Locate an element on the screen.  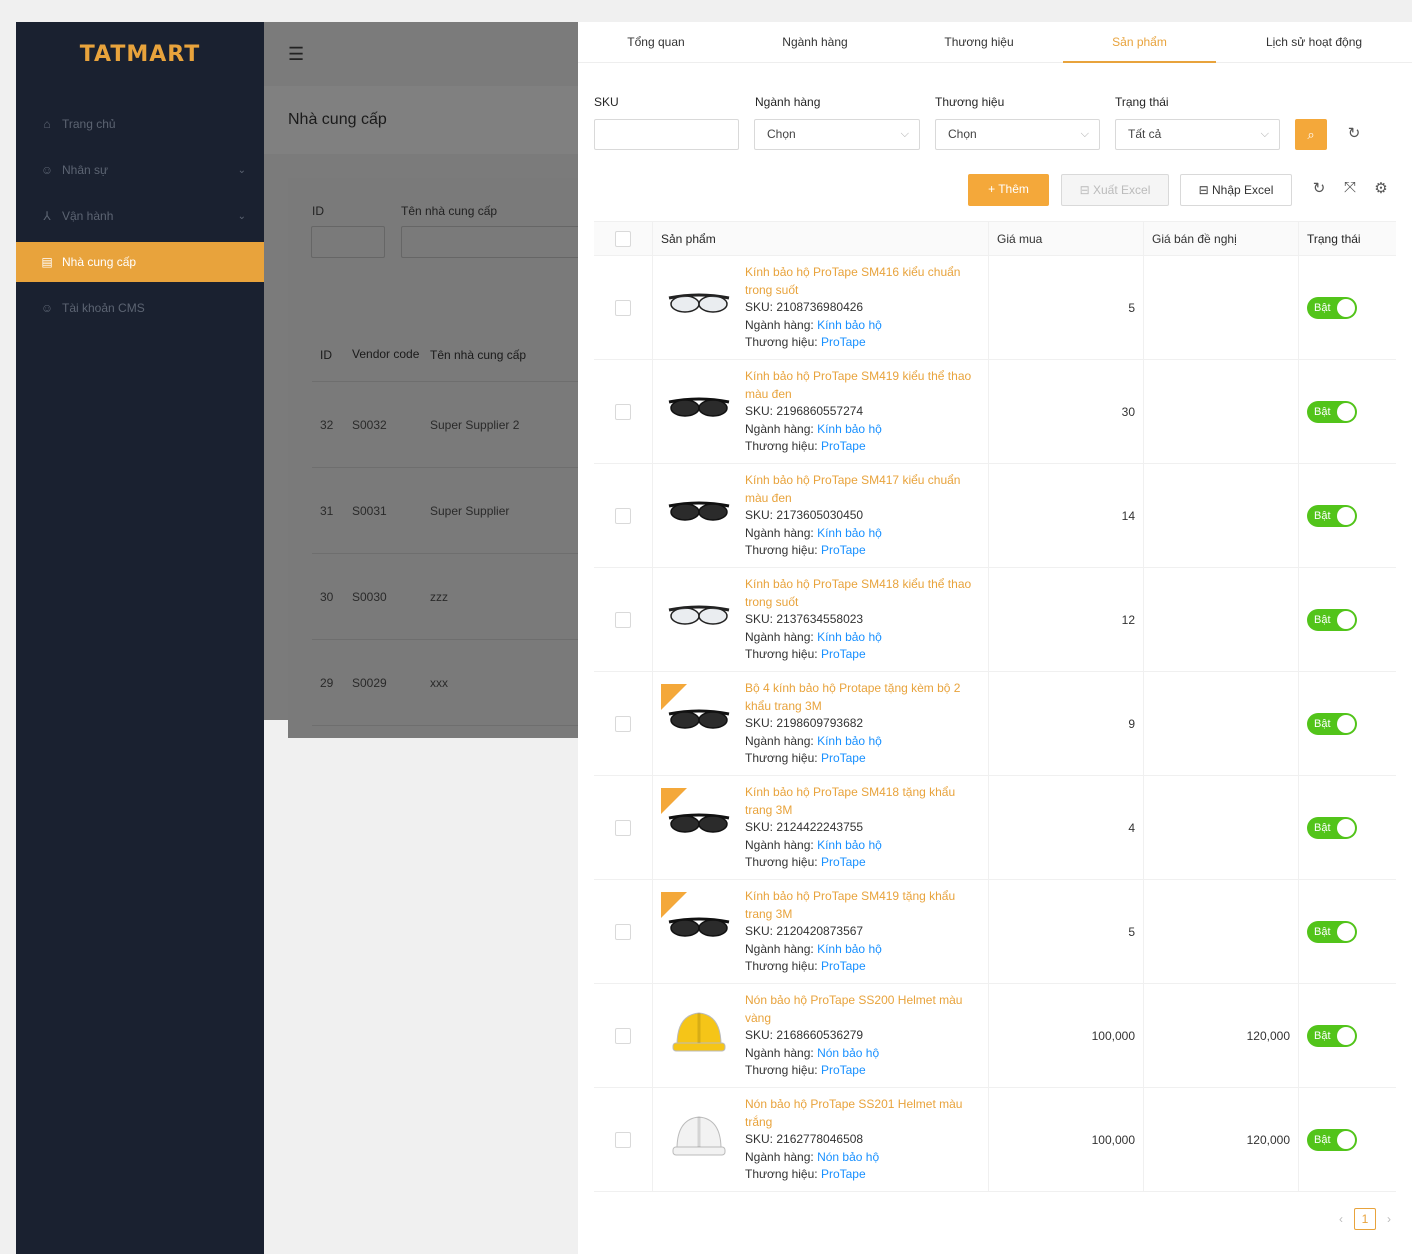
suggest-price-cell: 120,000 is located at coordinates (1221, 1139).